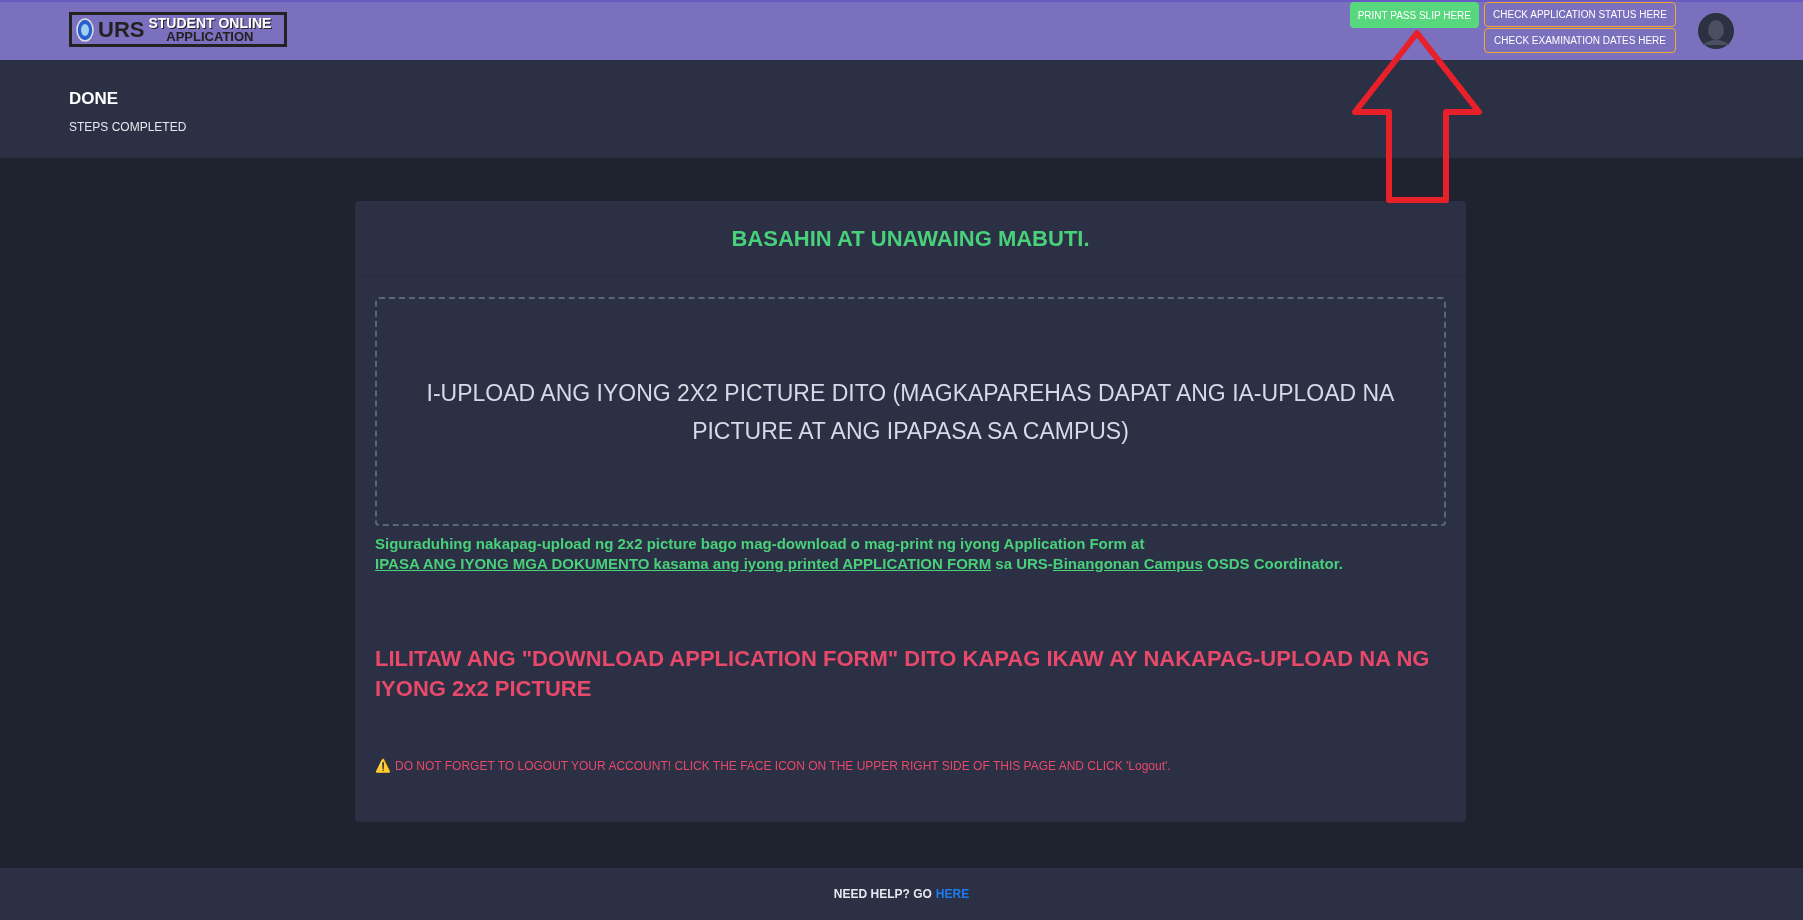  I want to click on note-link: Binangonan Campus, so click(1127, 563).